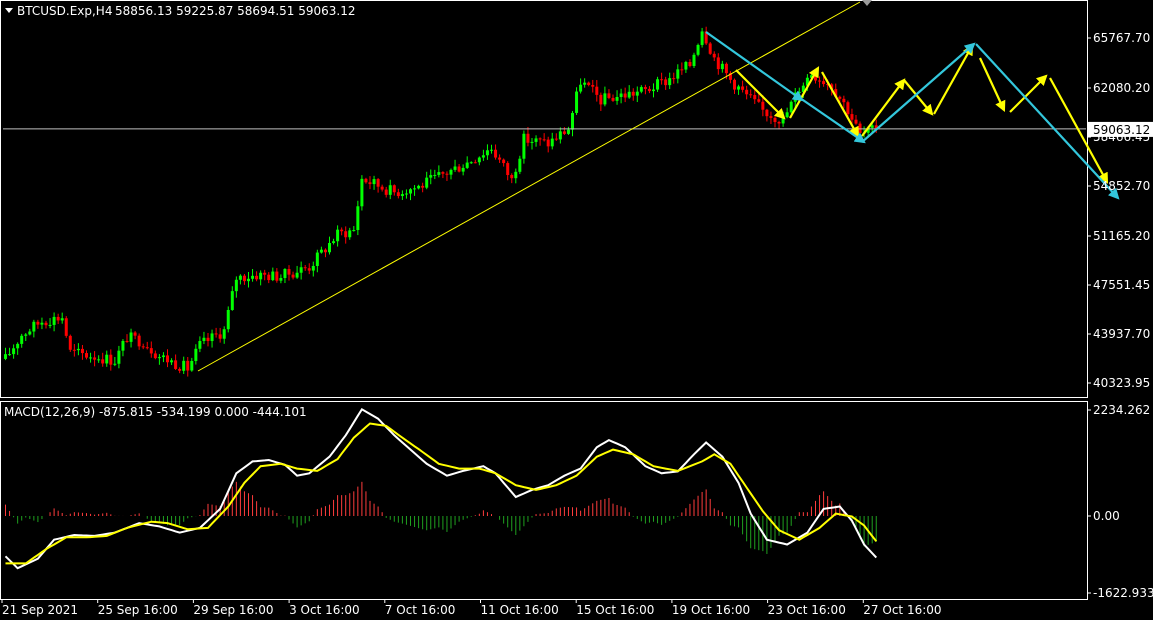  I want to click on chart-symbol-label: BTCUSD.Exp,H4, so click(64, 11).